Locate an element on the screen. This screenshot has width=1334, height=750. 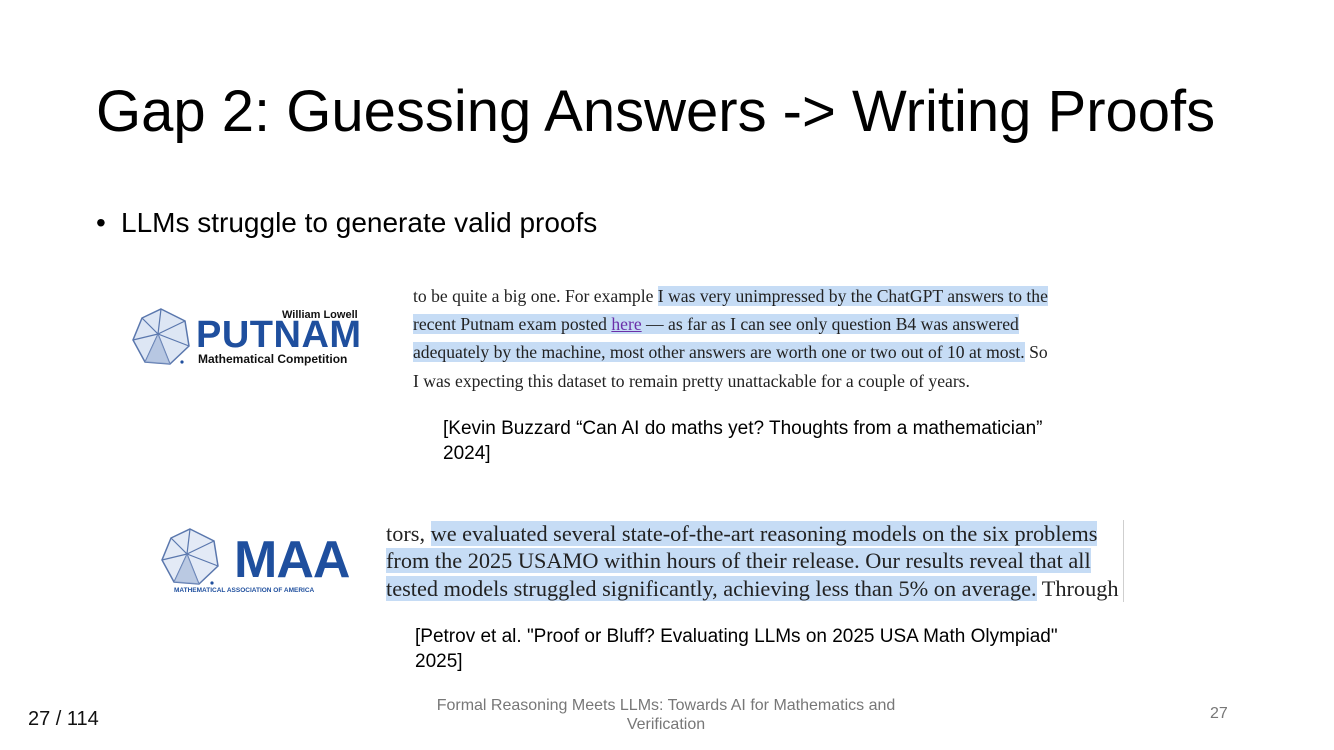
citation-line: 2024] is located at coordinates (467, 453).